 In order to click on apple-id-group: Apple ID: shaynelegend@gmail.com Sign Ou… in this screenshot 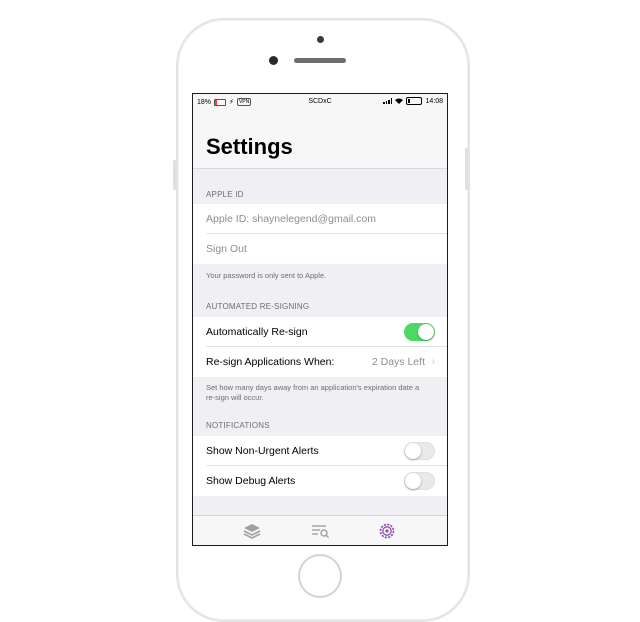, I will do `click(320, 234)`.